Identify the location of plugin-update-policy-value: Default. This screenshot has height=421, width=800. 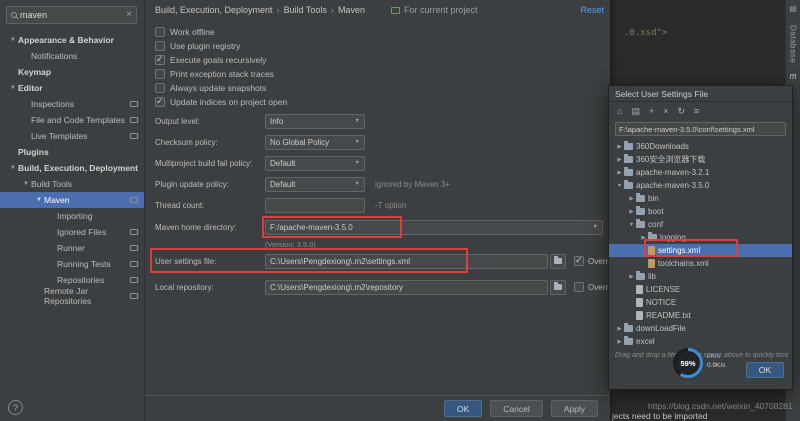
(283, 184).